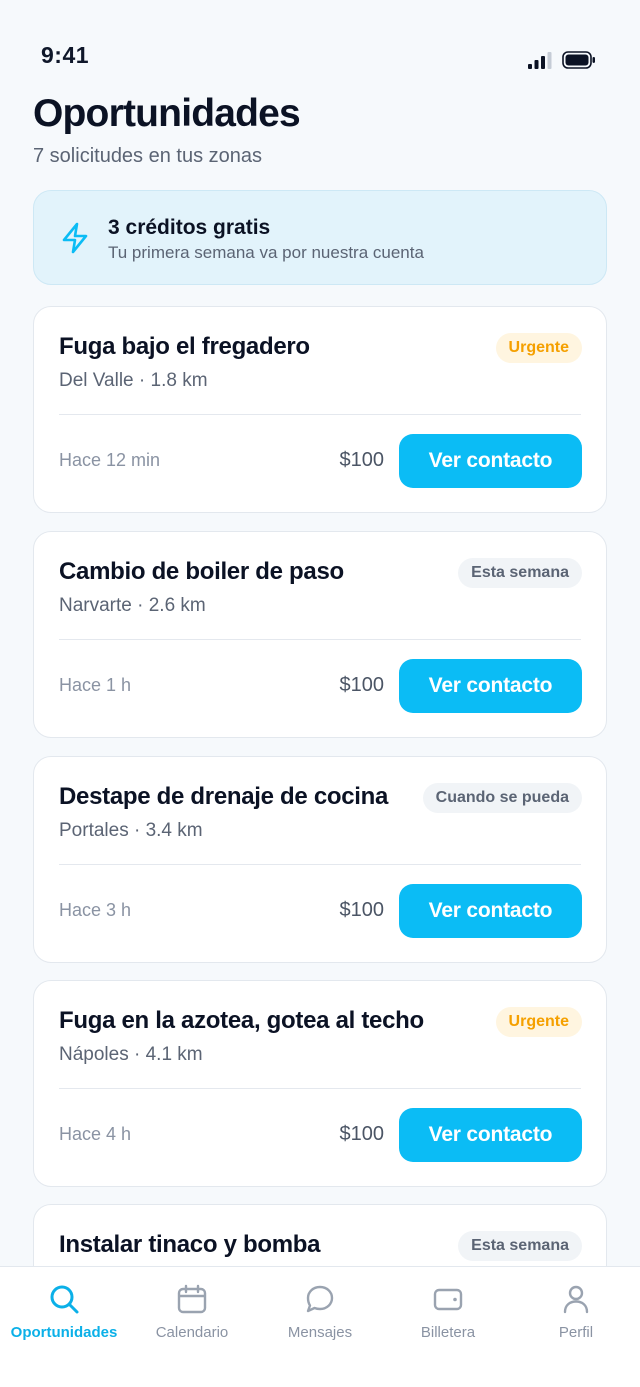  What do you see at coordinates (95, 910) in the screenshot?
I see `card-time: Hace 3 h` at bounding box center [95, 910].